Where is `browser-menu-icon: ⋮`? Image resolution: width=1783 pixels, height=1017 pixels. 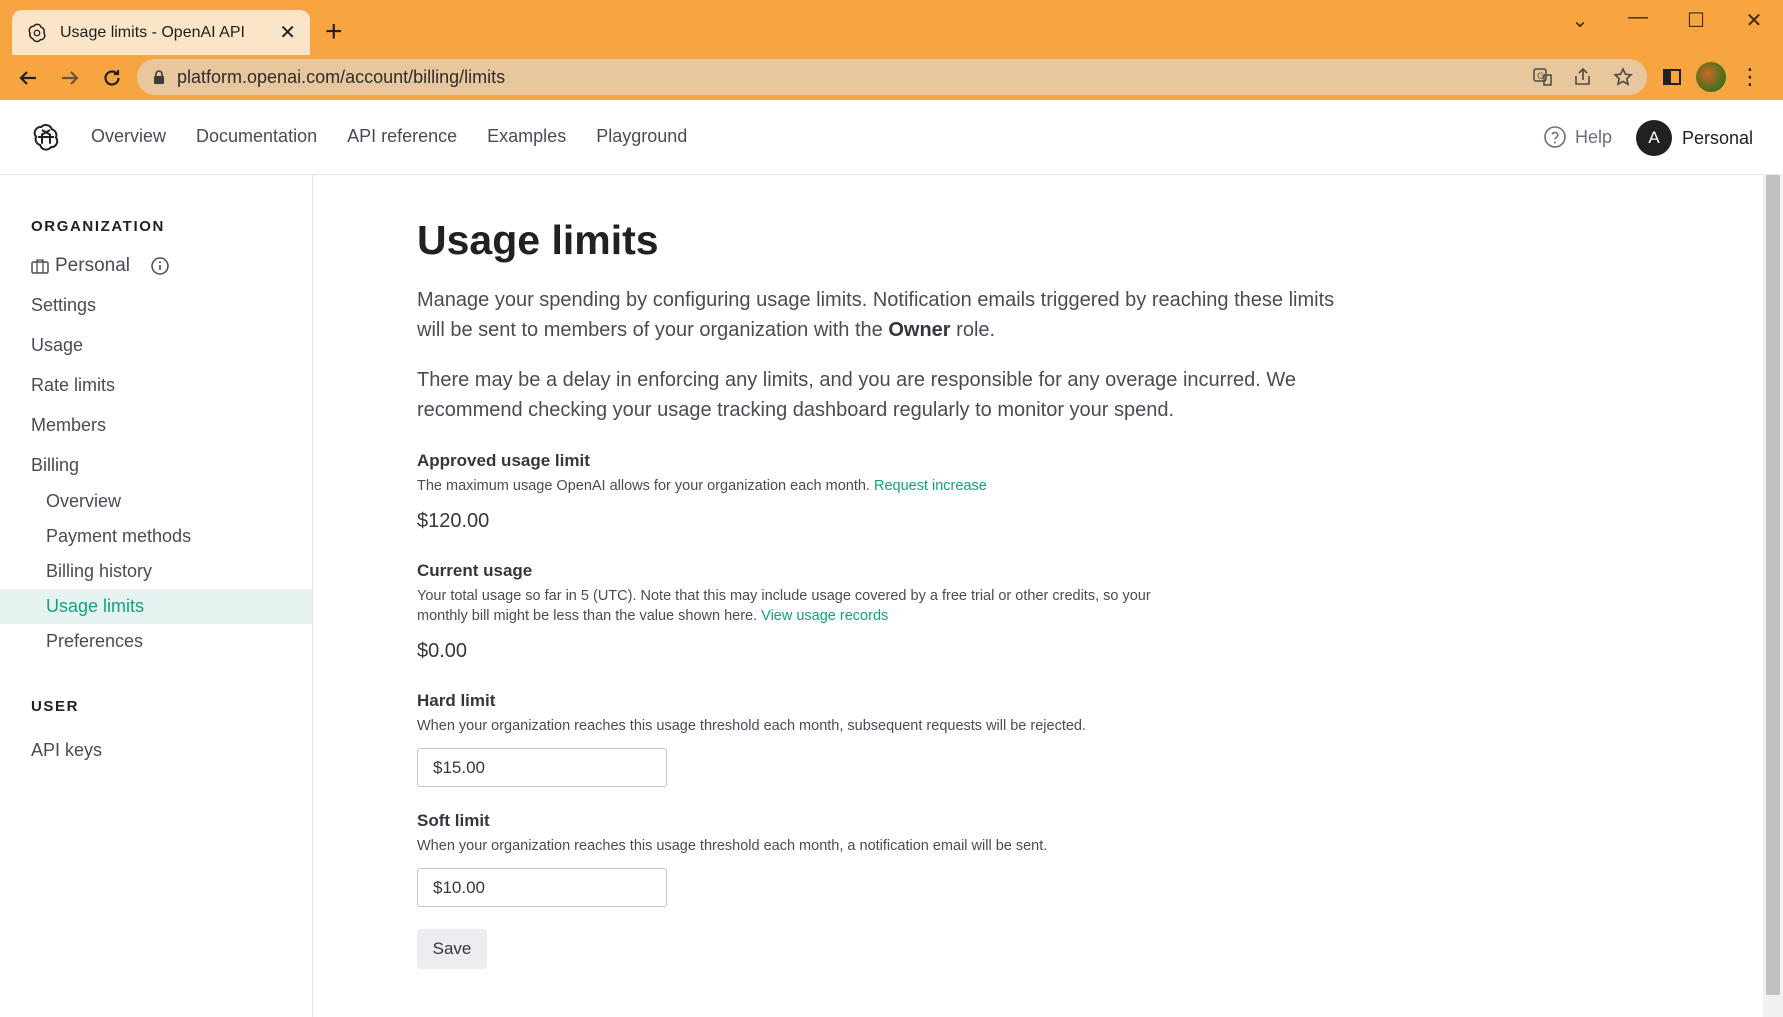 browser-menu-icon: ⋮ is located at coordinates (1750, 76).